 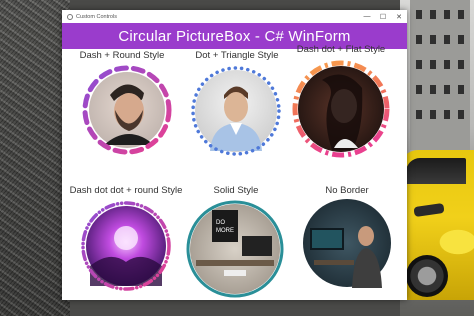 What do you see at coordinates (225, 231) in the screenshot?
I see `svg-text: MORE` at bounding box center [225, 231].